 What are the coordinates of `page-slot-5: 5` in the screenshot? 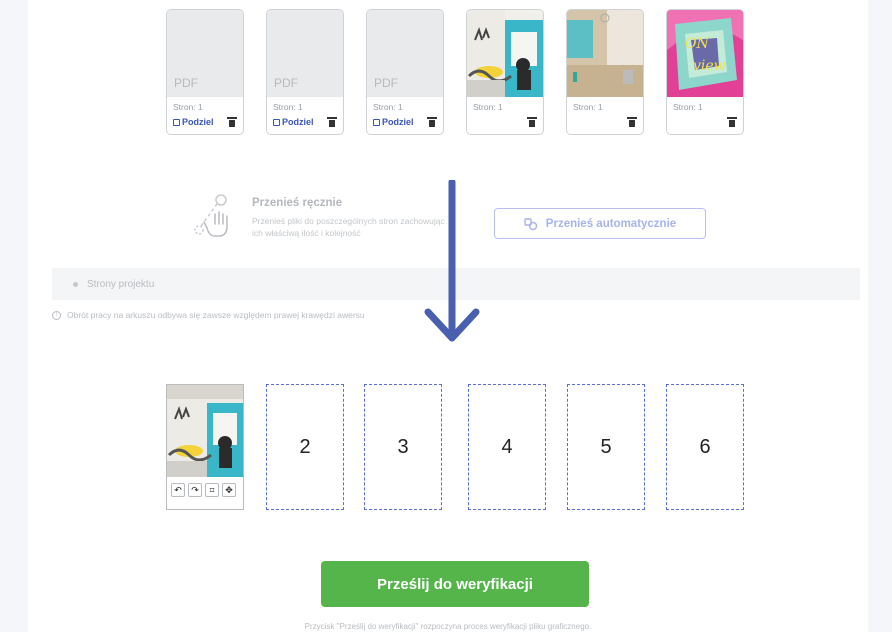 It's located at (606, 447).